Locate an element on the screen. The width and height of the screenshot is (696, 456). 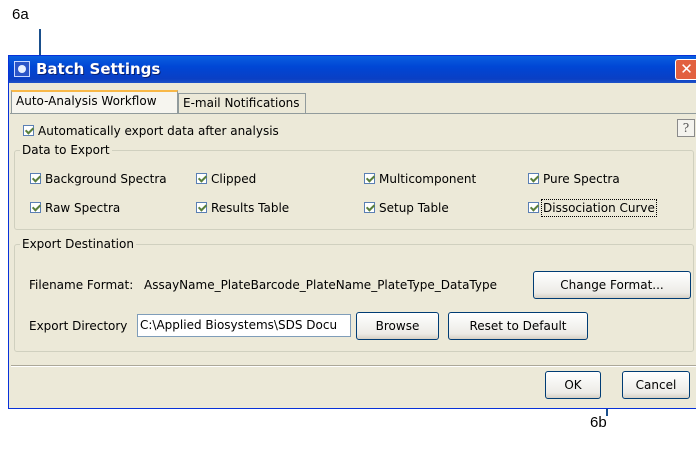
checkbox-pure-spectra: Pure Spectra is located at coordinates (574, 179).